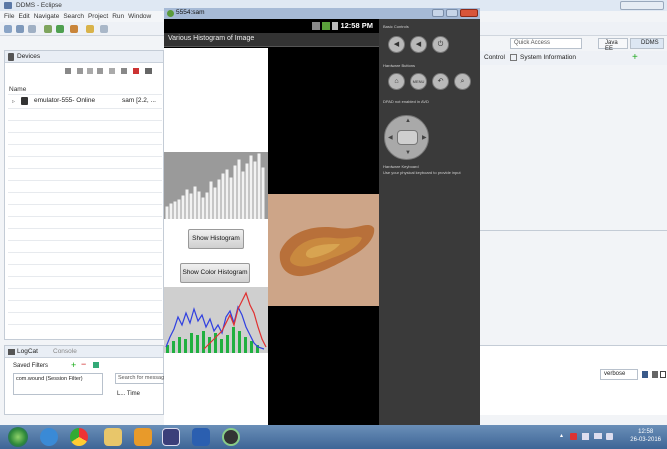  I want to click on file-explorer-icon, so click(113, 437).